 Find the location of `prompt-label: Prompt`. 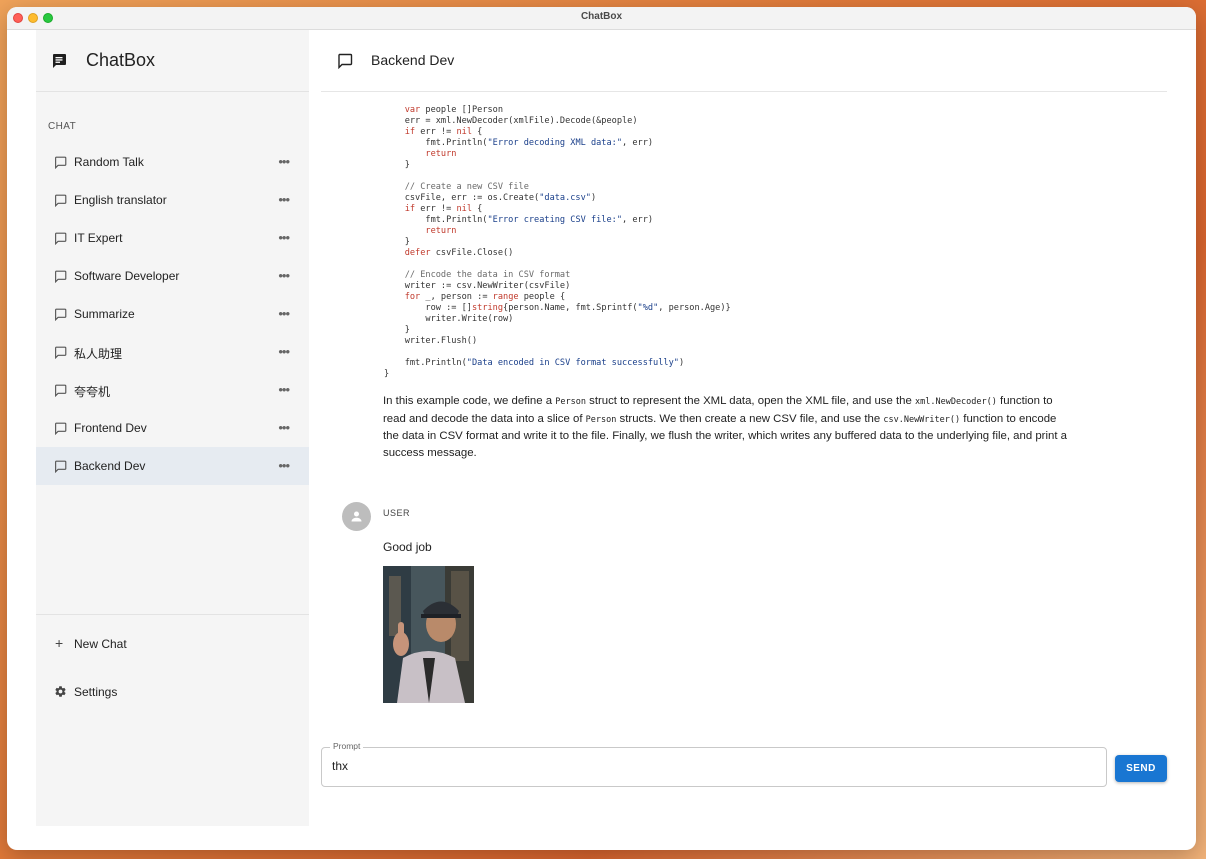

prompt-label: Prompt is located at coordinates (347, 746).